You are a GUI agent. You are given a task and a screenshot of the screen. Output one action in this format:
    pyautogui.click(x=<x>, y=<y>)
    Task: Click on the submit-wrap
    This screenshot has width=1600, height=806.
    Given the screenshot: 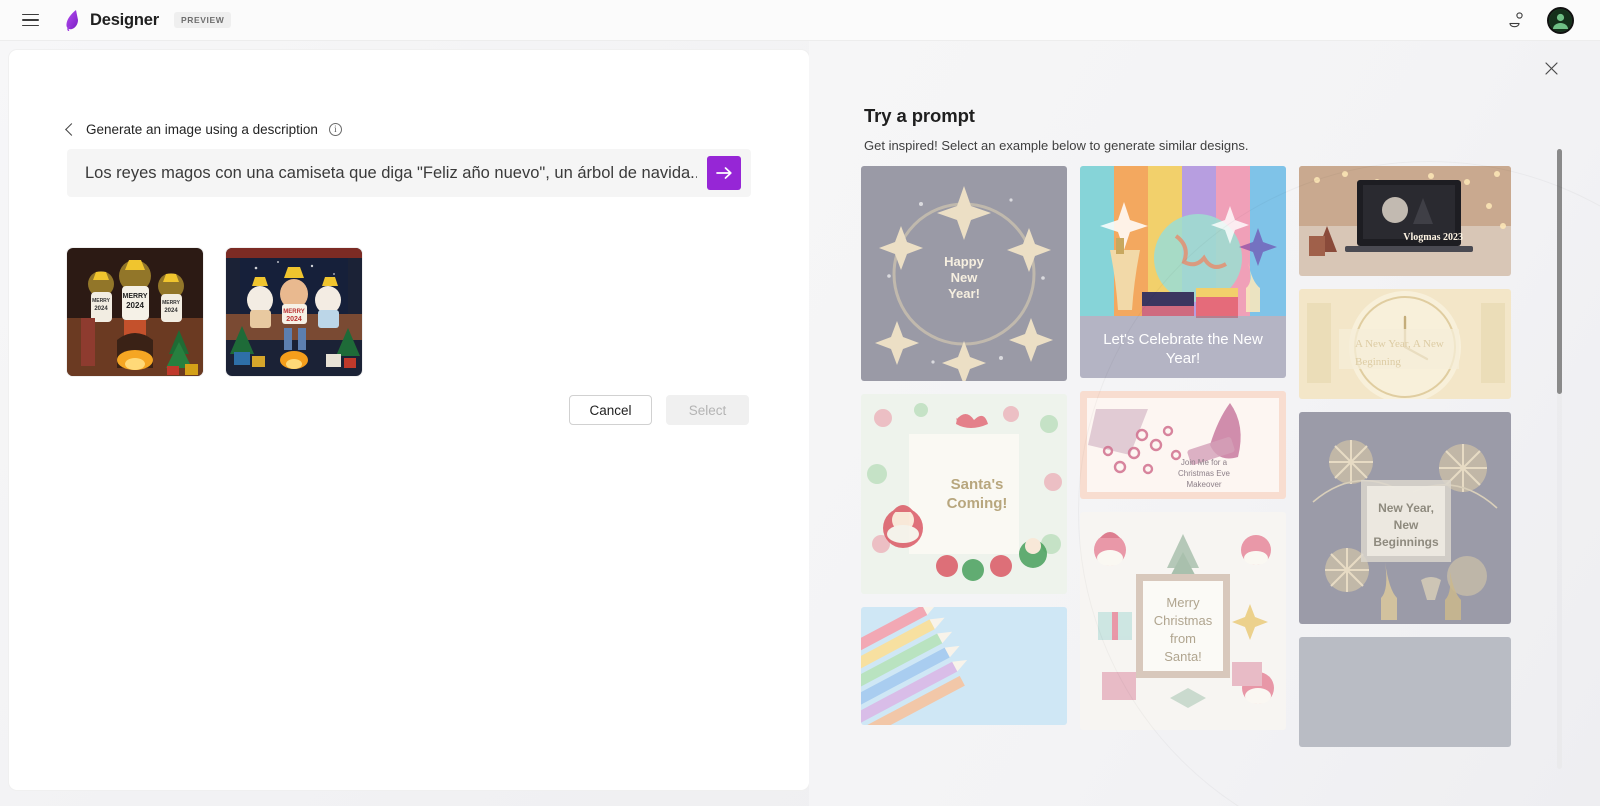 What is the action you would take?
    pyautogui.click(x=1040, y=163)
    